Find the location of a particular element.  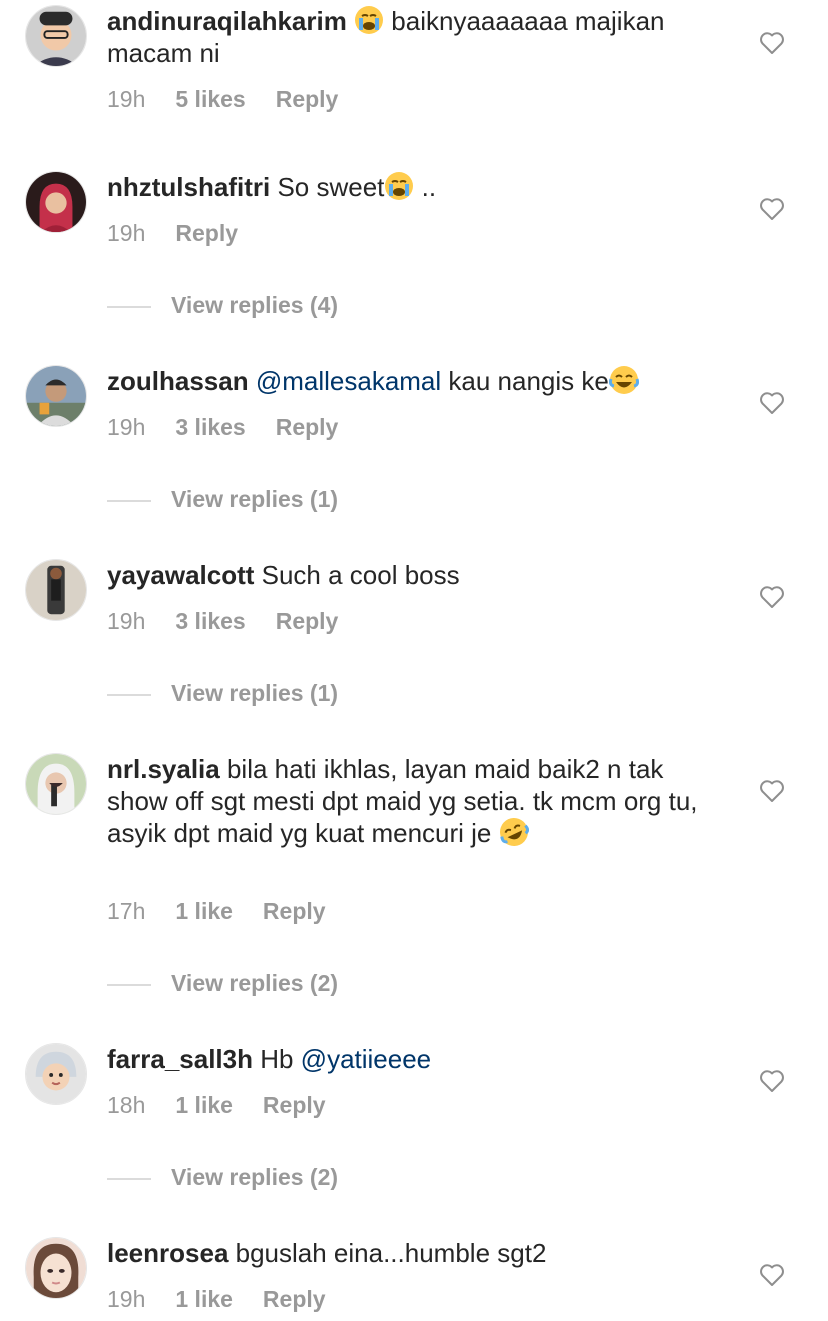

likes-count: 5 likes is located at coordinates (210, 99).